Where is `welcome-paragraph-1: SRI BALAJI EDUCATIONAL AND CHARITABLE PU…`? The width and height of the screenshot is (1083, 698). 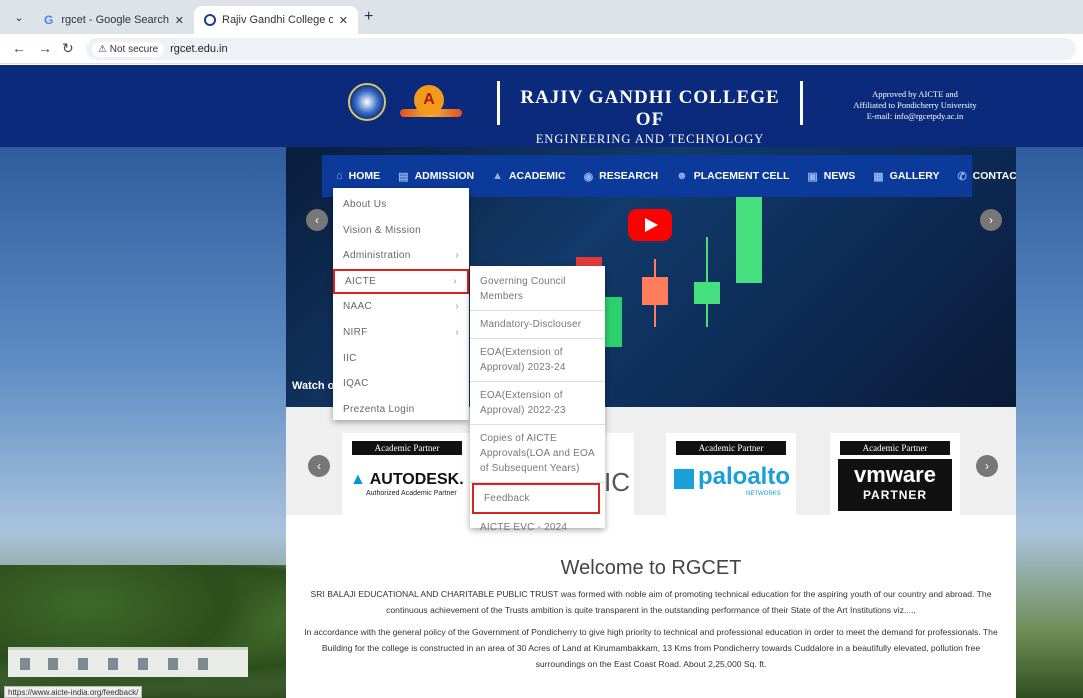
welcome-paragraph-1: SRI BALAJI EDUCATIONAL AND CHARITABLE PU… is located at coordinates (651, 602).